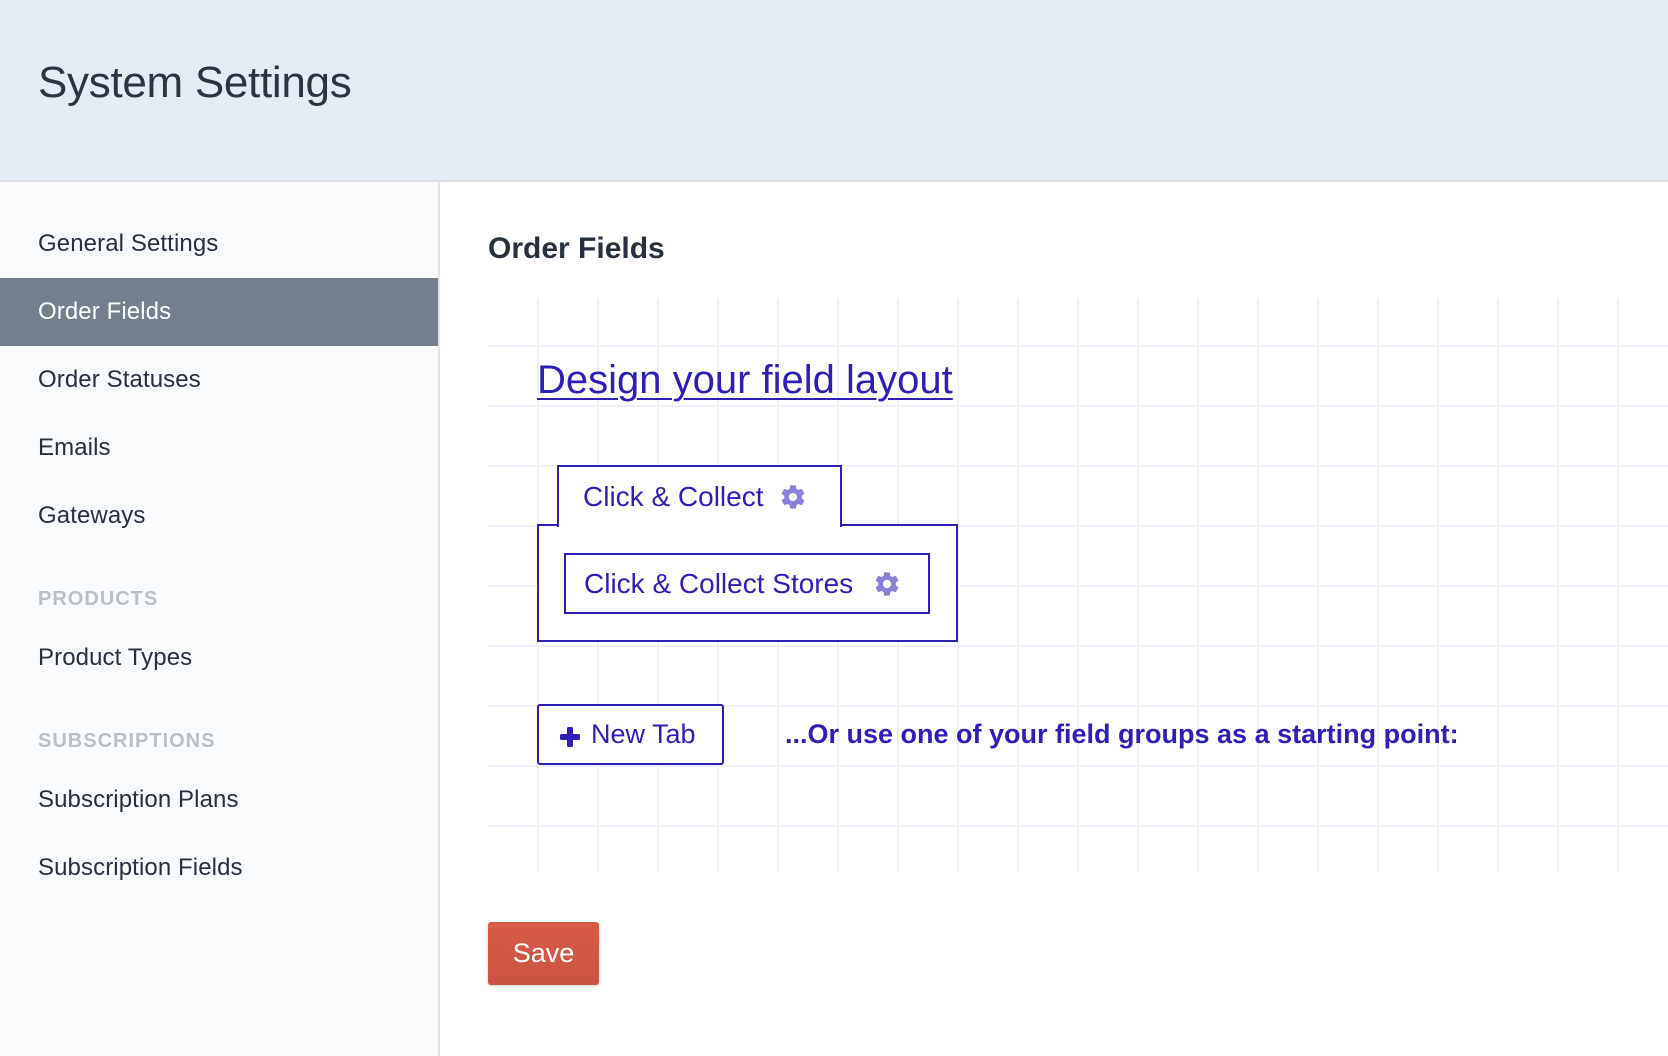  Describe the element at coordinates (643, 734) in the screenshot. I see `new-tab-label: New Tab` at that location.